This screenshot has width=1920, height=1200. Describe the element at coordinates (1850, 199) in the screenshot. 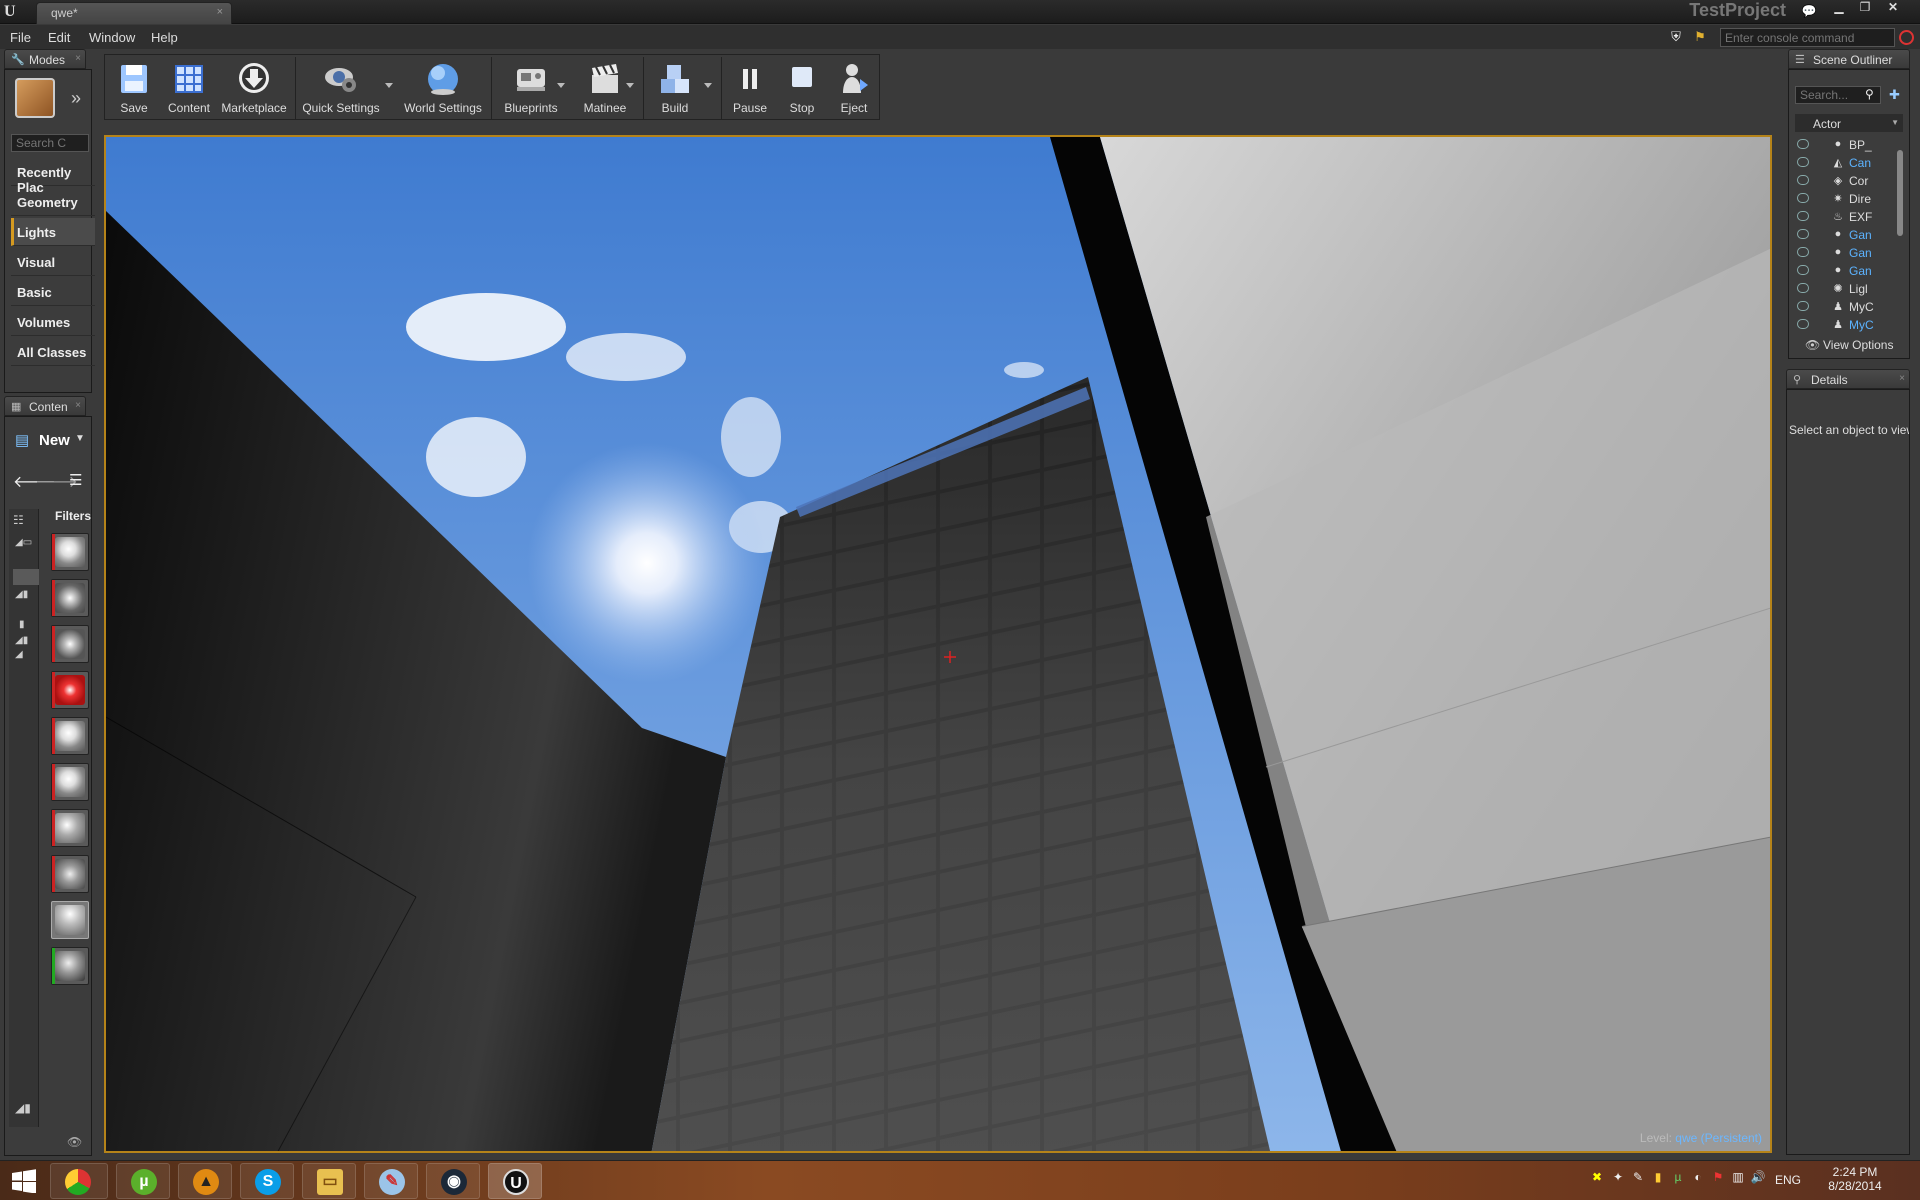

I see `outliner-row: ✷ Dire` at that location.